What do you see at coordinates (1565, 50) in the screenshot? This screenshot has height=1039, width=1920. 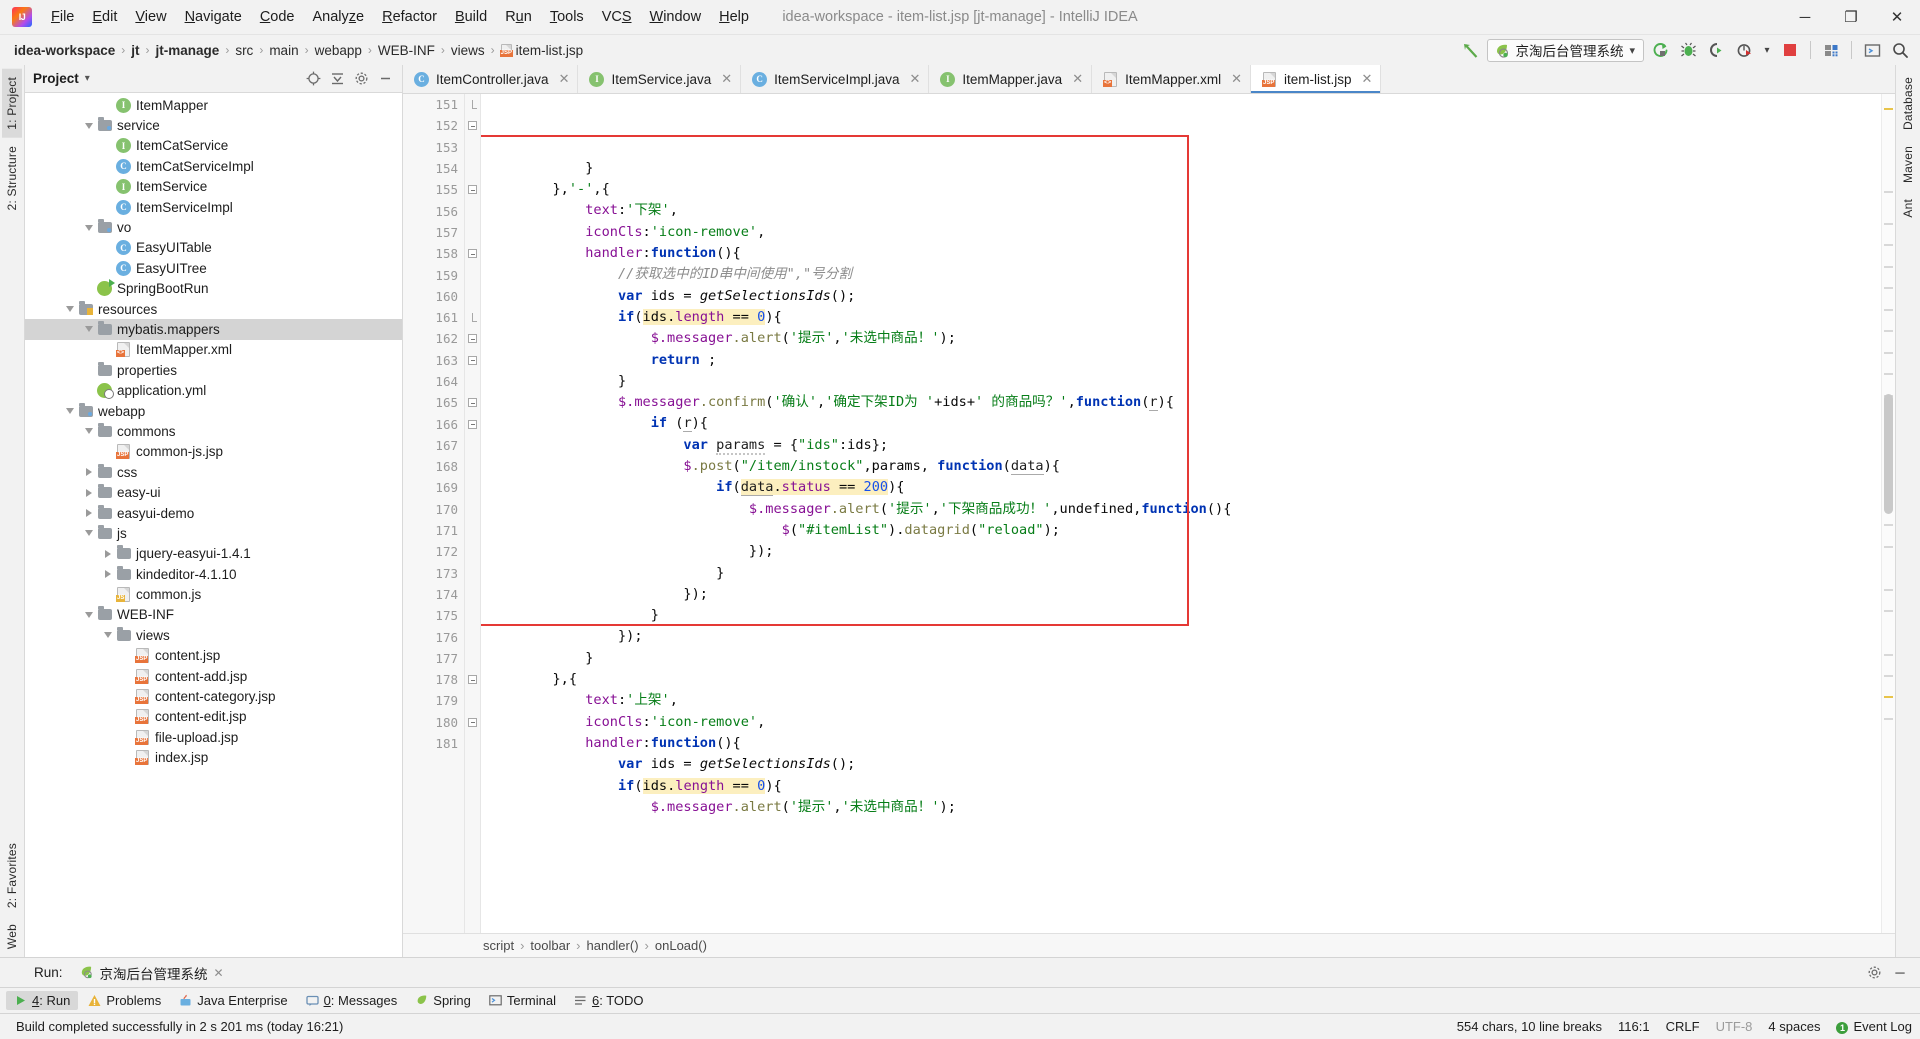 I see `run-configuration-selector: 京淘后台管理系统 ▾` at bounding box center [1565, 50].